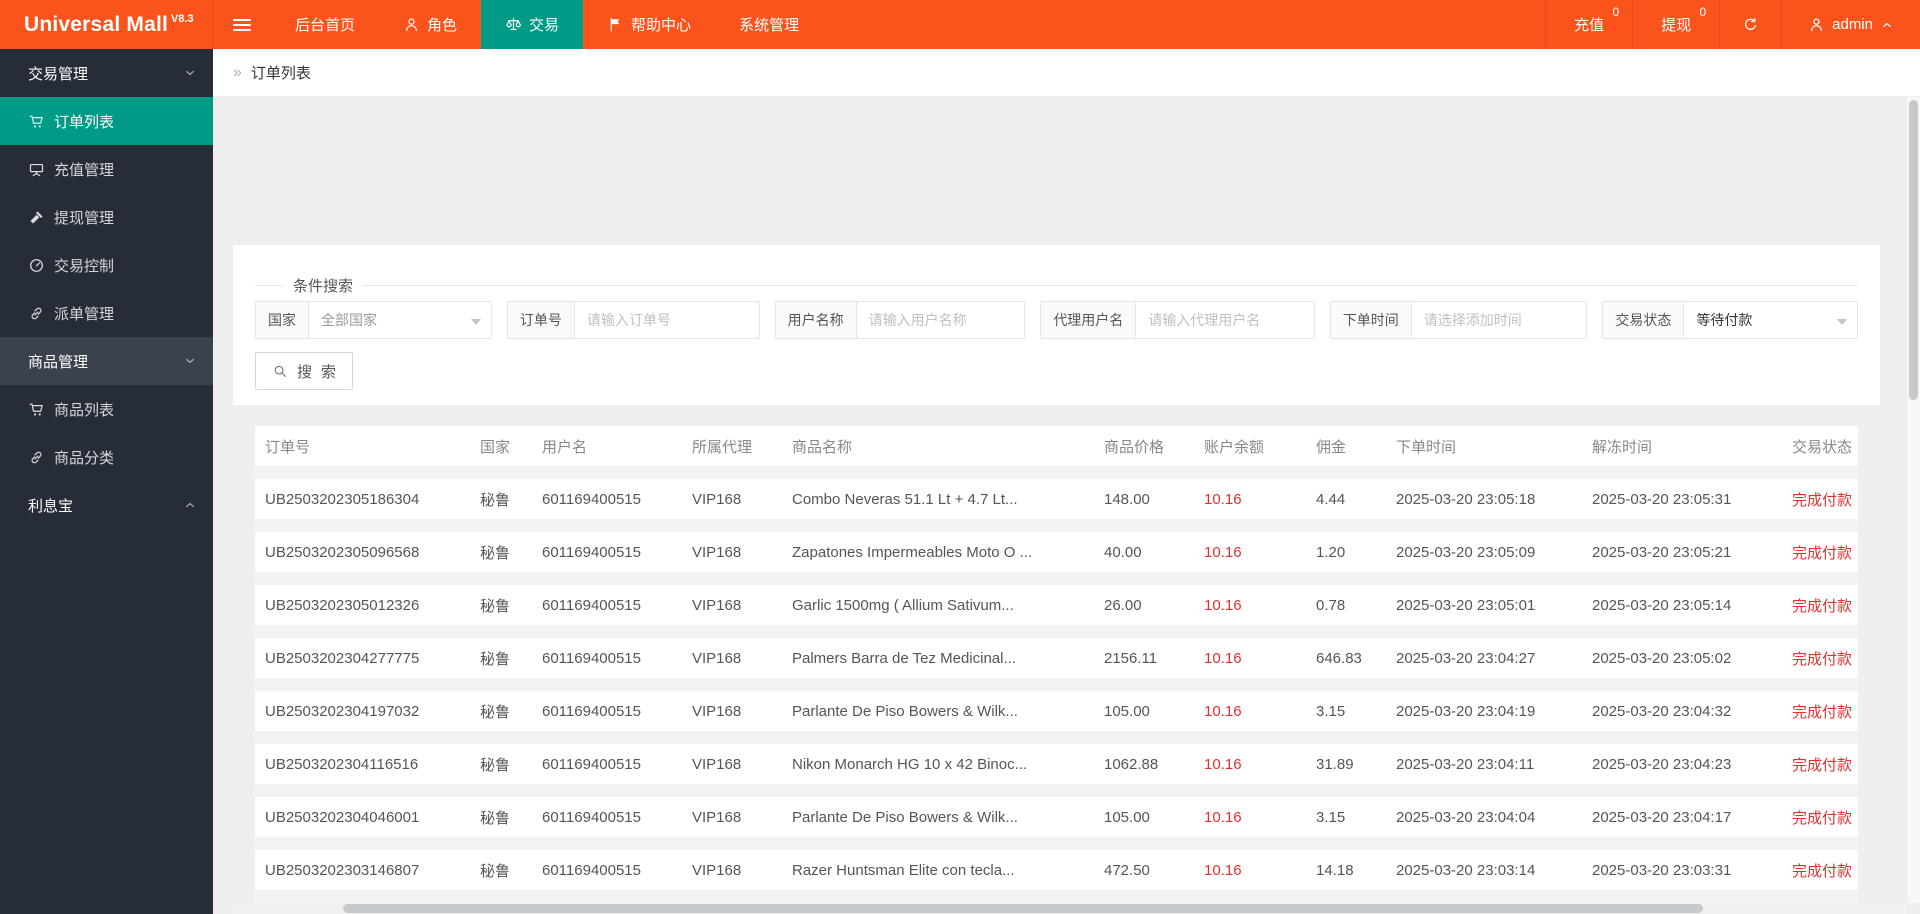 The height and width of the screenshot is (914, 1920). I want to click on recharge-button: 充值 0, so click(1588, 24).